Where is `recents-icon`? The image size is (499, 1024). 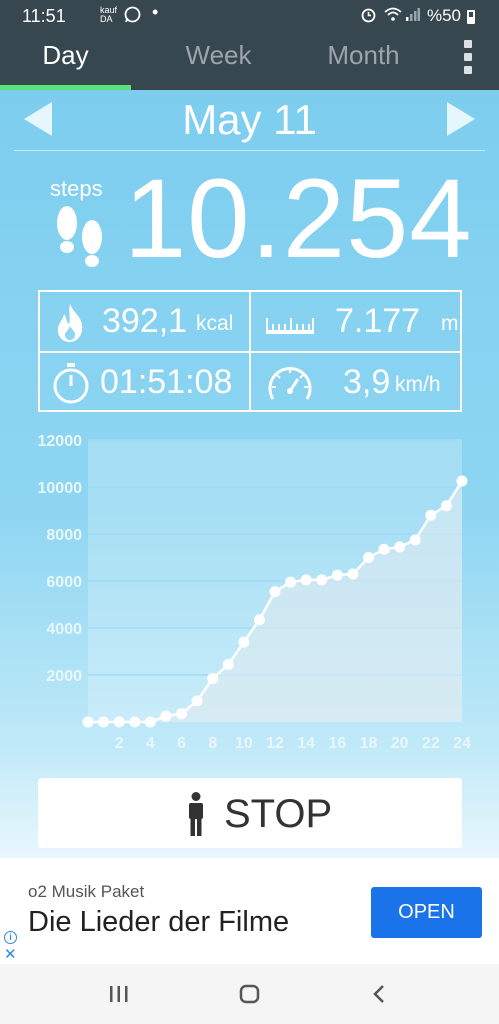 recents-icon is located at coordinates (119, 994).